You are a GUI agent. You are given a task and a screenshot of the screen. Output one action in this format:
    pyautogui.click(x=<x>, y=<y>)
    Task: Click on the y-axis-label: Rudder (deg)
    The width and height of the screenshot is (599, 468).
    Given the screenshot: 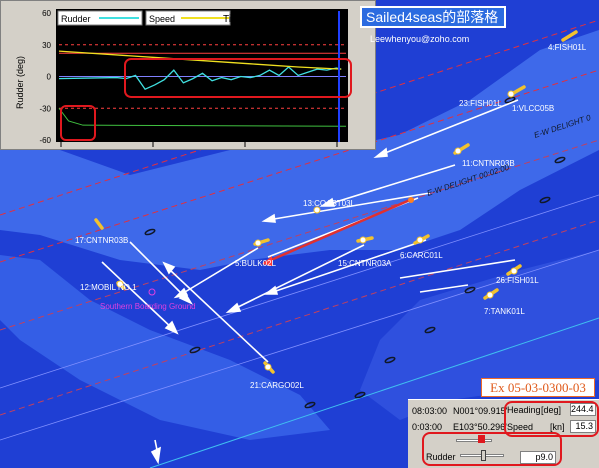 What is the action you would take?
    pyautogui.click(x=20, y=82)
    